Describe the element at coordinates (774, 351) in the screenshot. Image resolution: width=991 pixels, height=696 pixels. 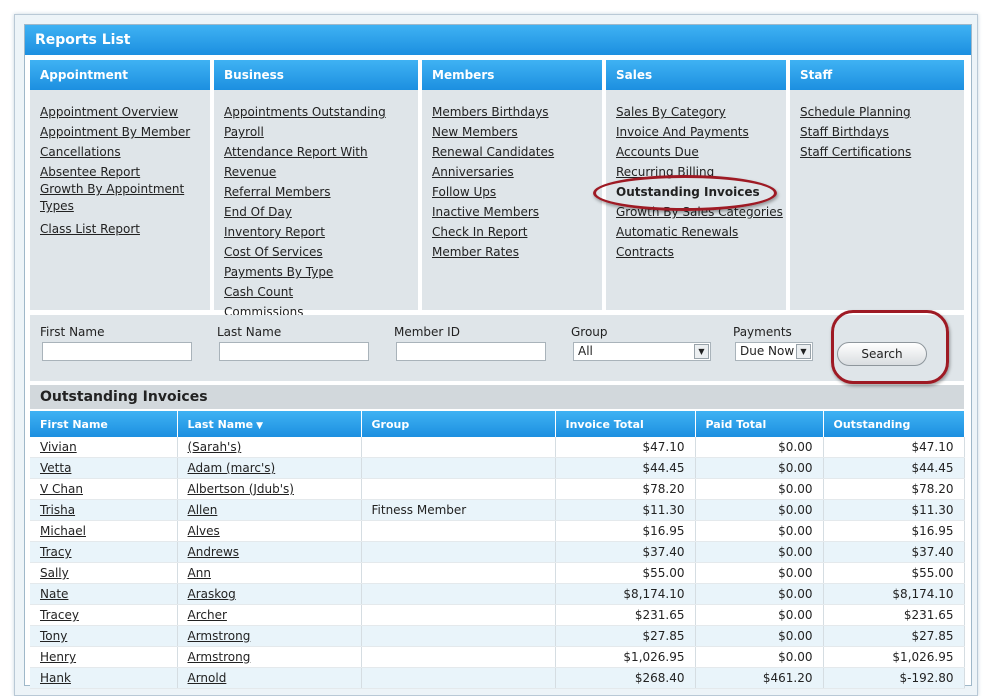
I see `payments-select: Due Now ▼` at that location.